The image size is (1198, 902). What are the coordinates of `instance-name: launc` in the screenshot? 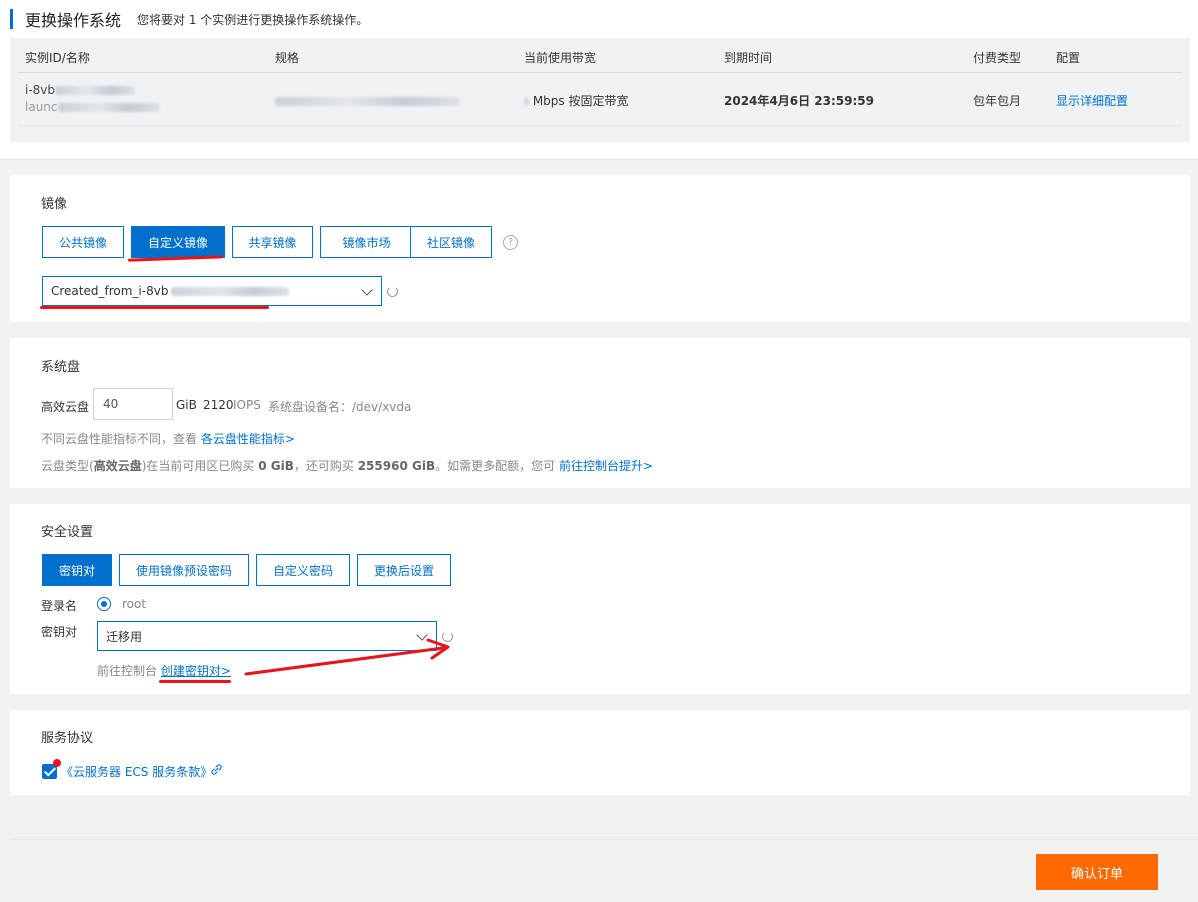 It's located at (92, 107).